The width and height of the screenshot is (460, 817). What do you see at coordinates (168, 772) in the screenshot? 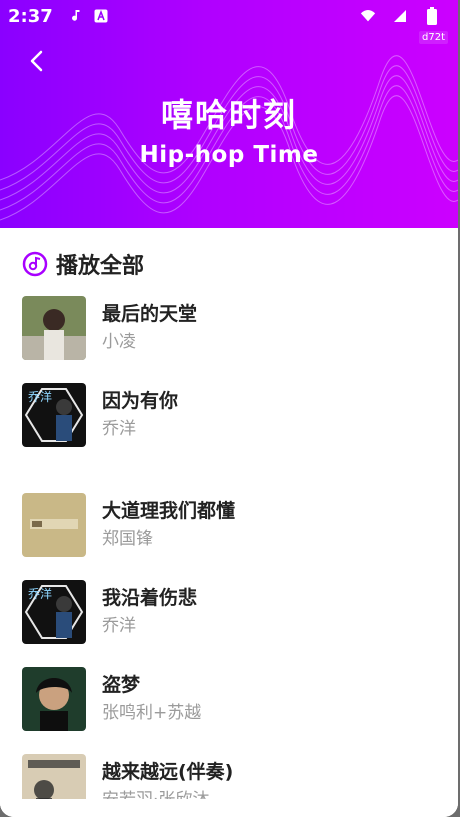
I see `song-title: 越来越远(伴奏)` at bounding box center [168, 772].